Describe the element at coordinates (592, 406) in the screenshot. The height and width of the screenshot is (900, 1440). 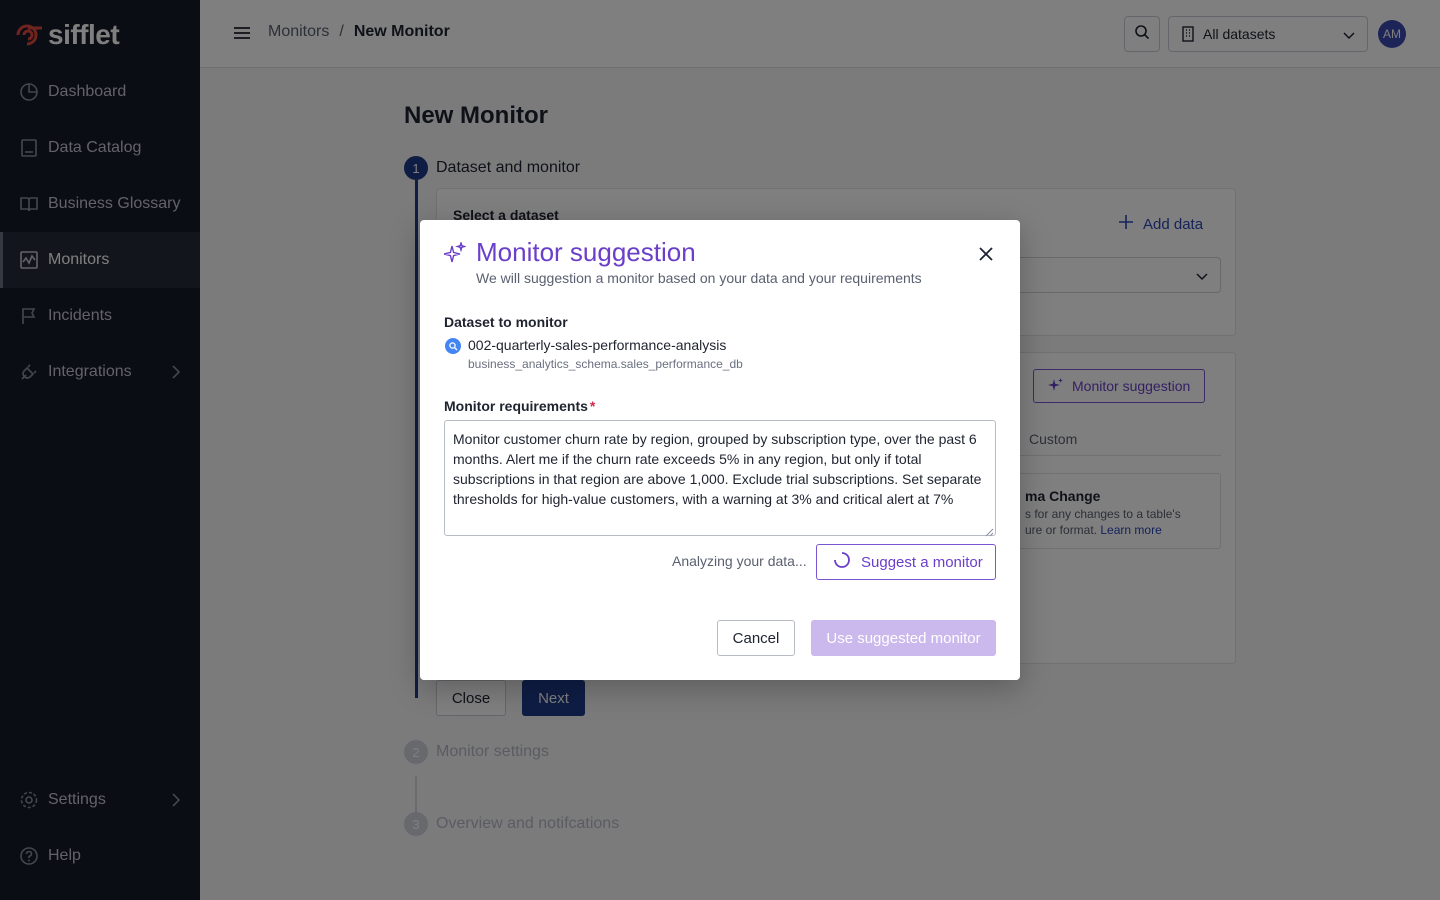
I see `required-asterisk: *` at that location.